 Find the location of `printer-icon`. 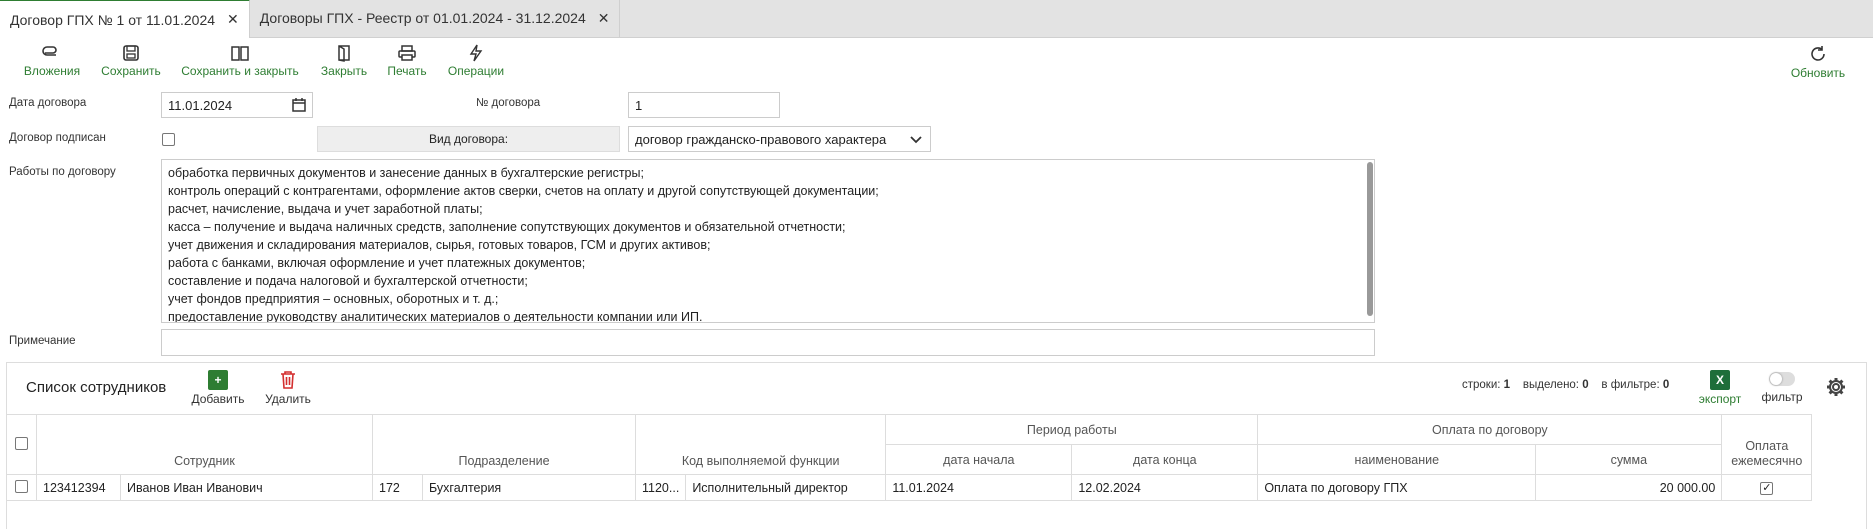

printer-icon is located at coordinates (407, 53).